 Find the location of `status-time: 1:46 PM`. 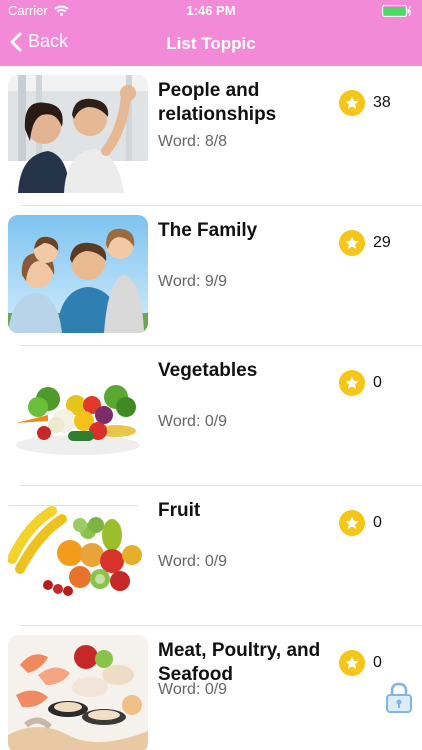

status-time: 1:46 PM is located at coordinates (211, 10).